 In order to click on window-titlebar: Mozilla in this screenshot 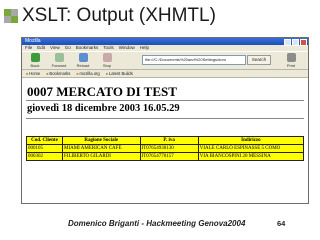, I will do `click(165, 42)`.